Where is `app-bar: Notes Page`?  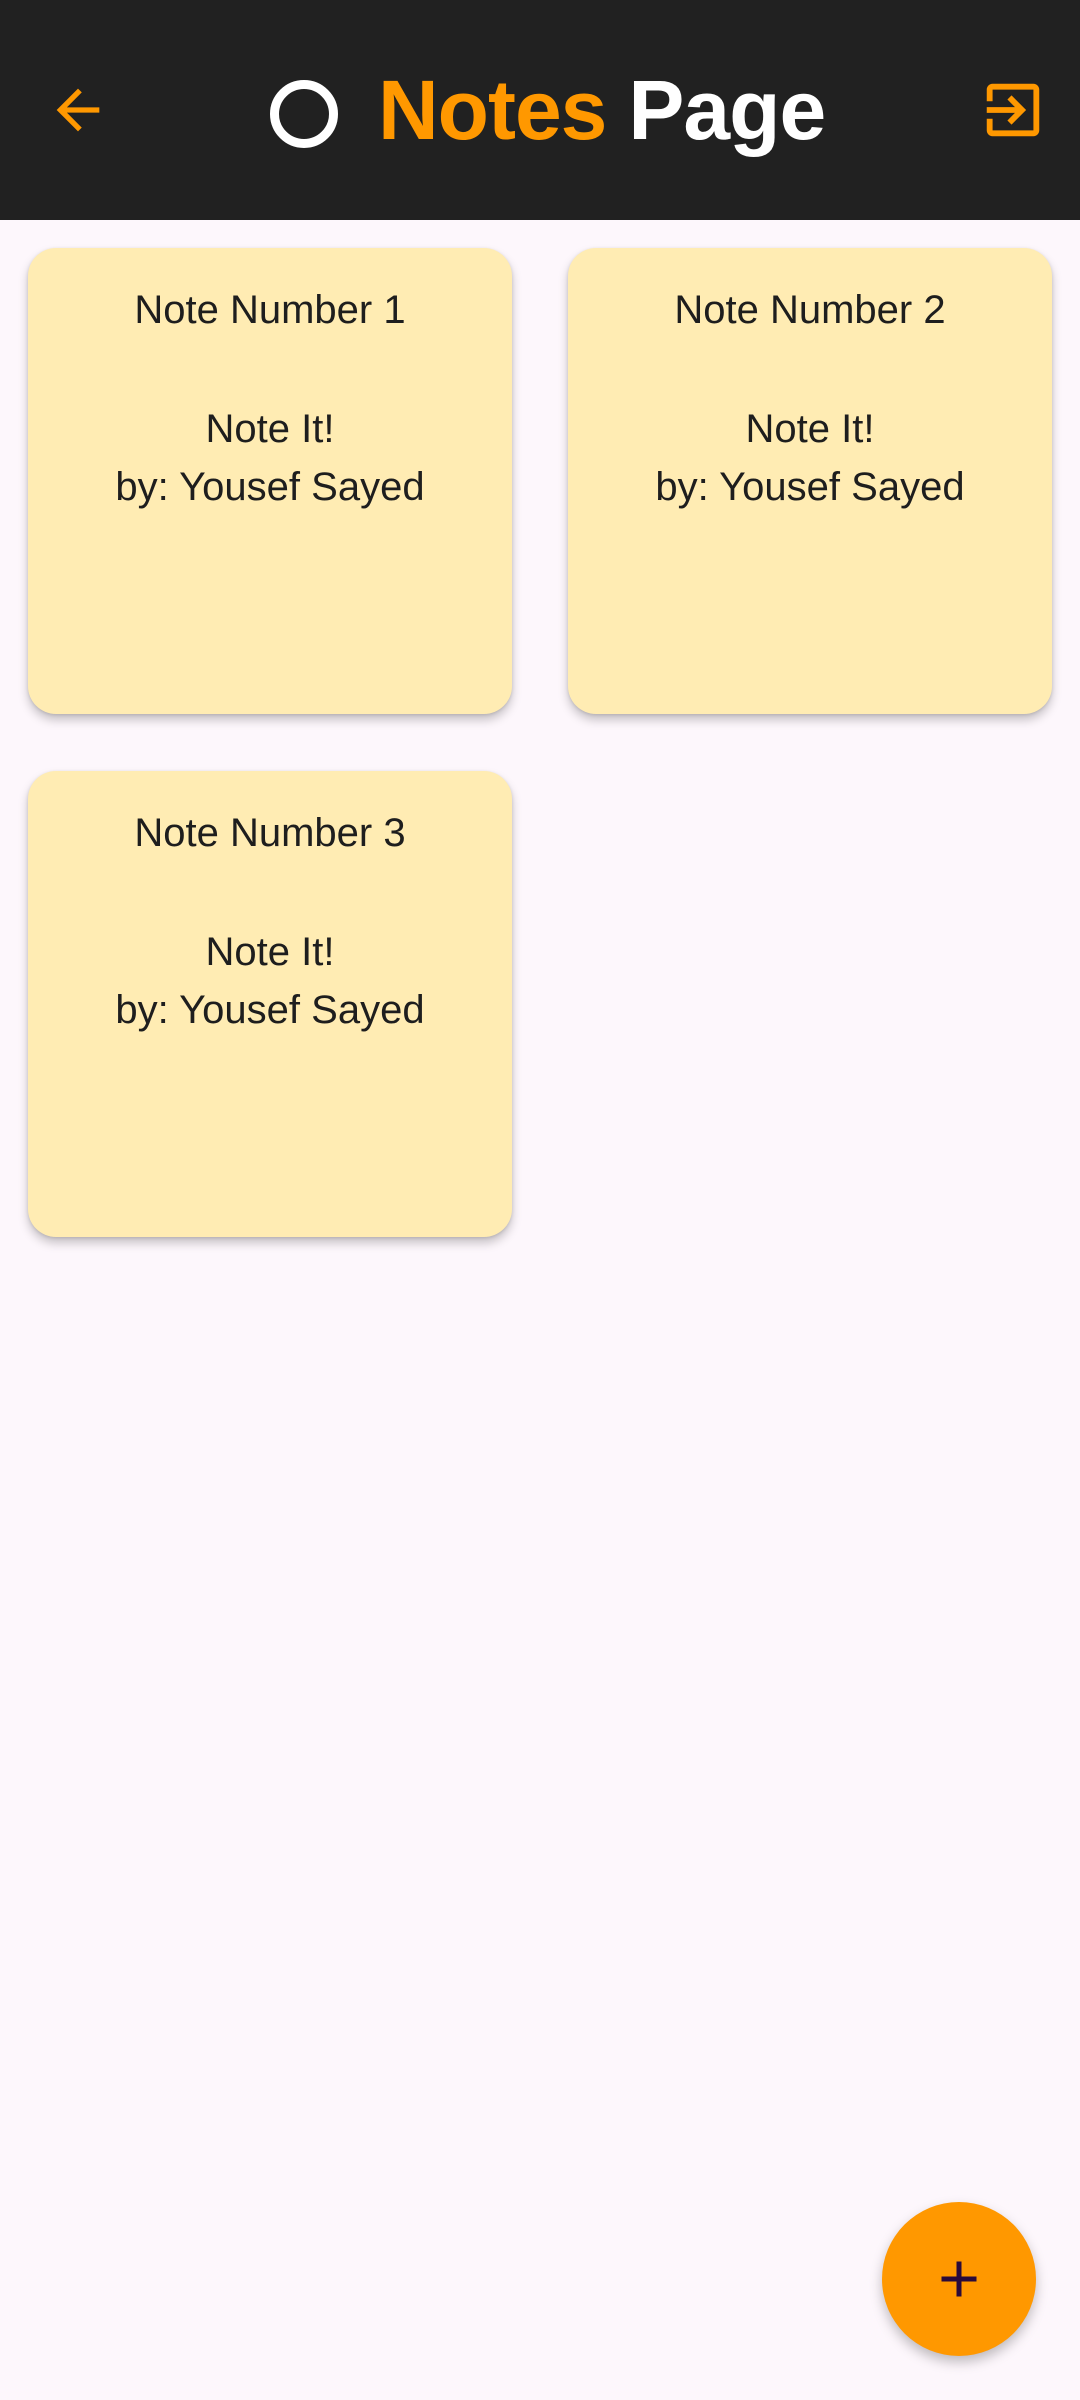 app-bar: Notes Page is located at coordinates (540, 110).